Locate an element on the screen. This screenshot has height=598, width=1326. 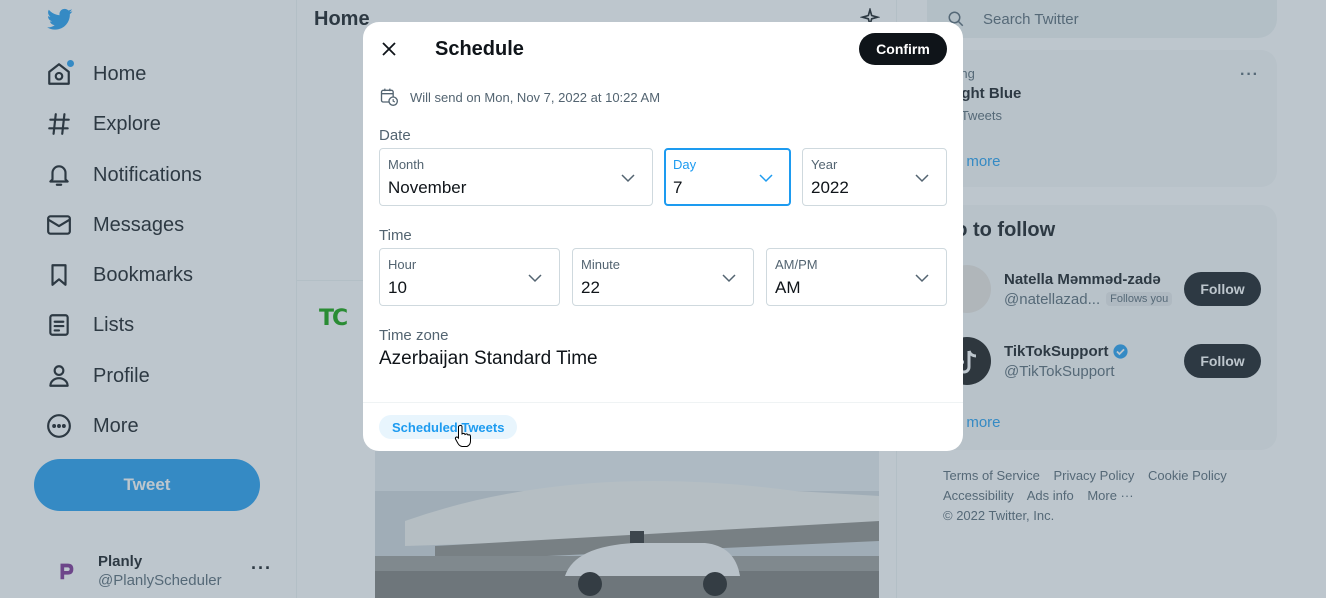
hour-select-label: Hour is located at coordinates (402, 264).